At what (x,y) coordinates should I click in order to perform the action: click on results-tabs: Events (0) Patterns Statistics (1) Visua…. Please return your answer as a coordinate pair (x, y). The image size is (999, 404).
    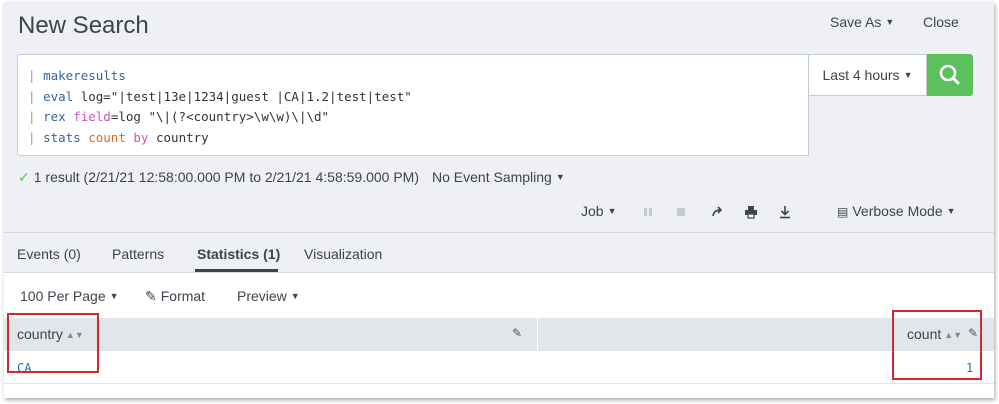
    Looking at the image, I should click on (499, 252).